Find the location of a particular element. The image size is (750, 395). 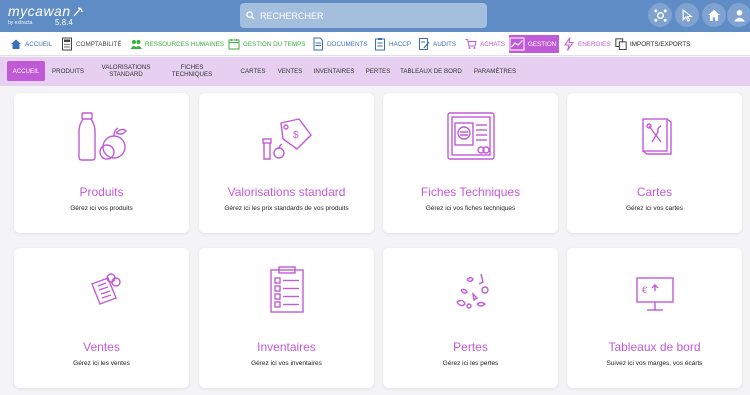

nav-label: COMPTABILITÉ is located at coordinates (99, 44).